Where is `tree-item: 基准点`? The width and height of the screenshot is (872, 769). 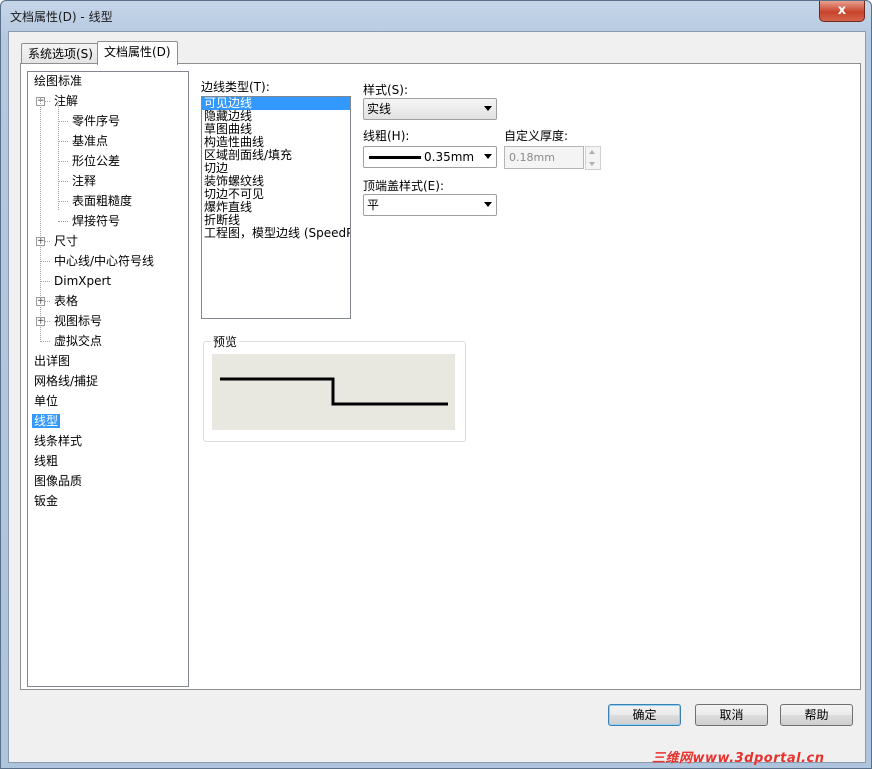
tree-item: 基准点 is located at coordinates (90, 141).